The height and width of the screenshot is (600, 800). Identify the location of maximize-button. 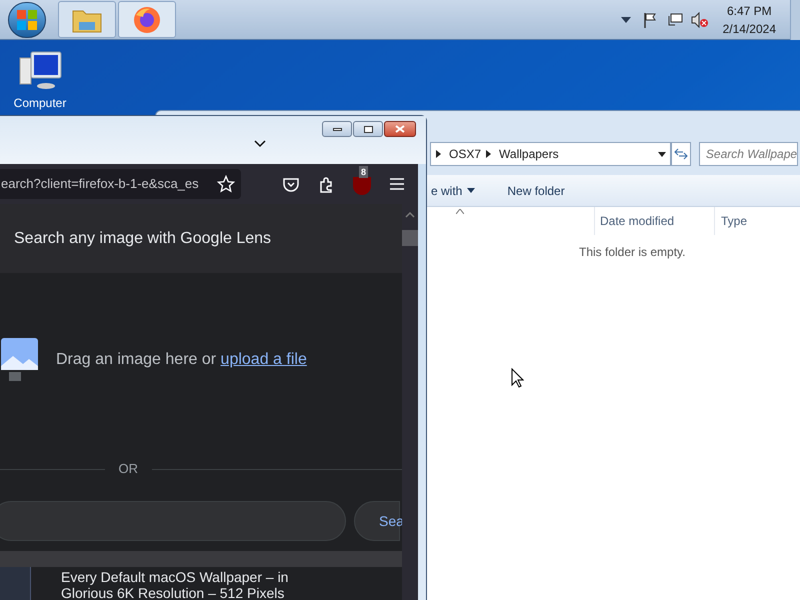
(368, 129).